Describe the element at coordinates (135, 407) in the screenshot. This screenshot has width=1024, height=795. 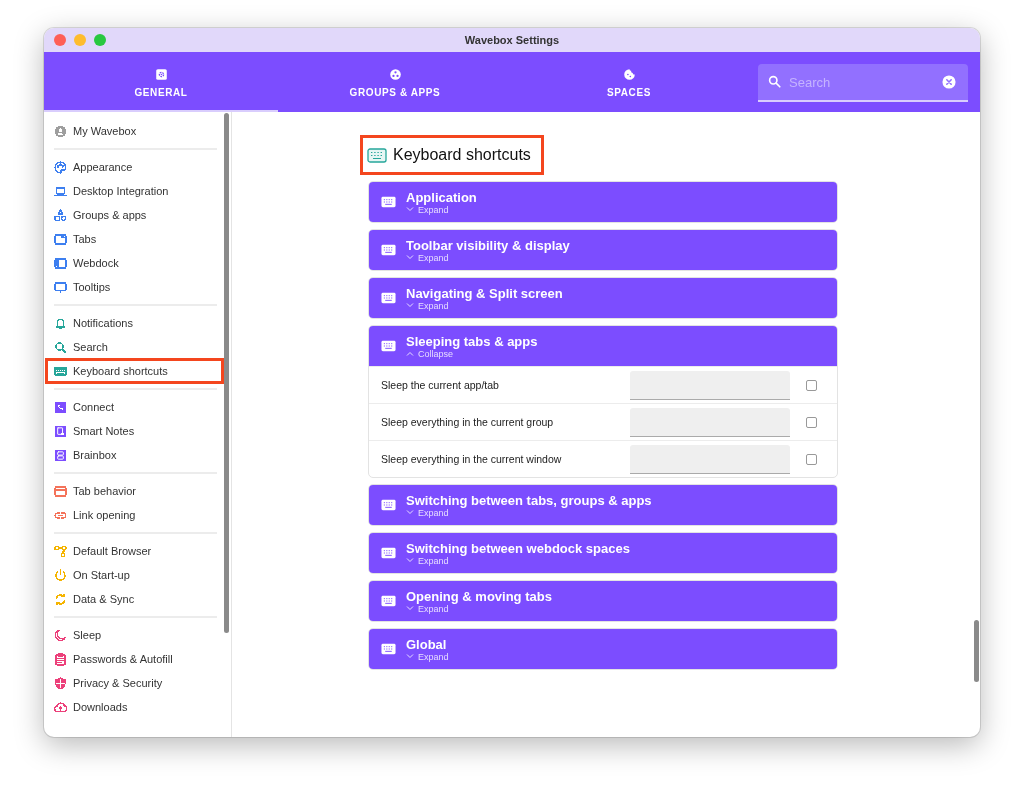
I see `sidebar-item: Connect` at that location.